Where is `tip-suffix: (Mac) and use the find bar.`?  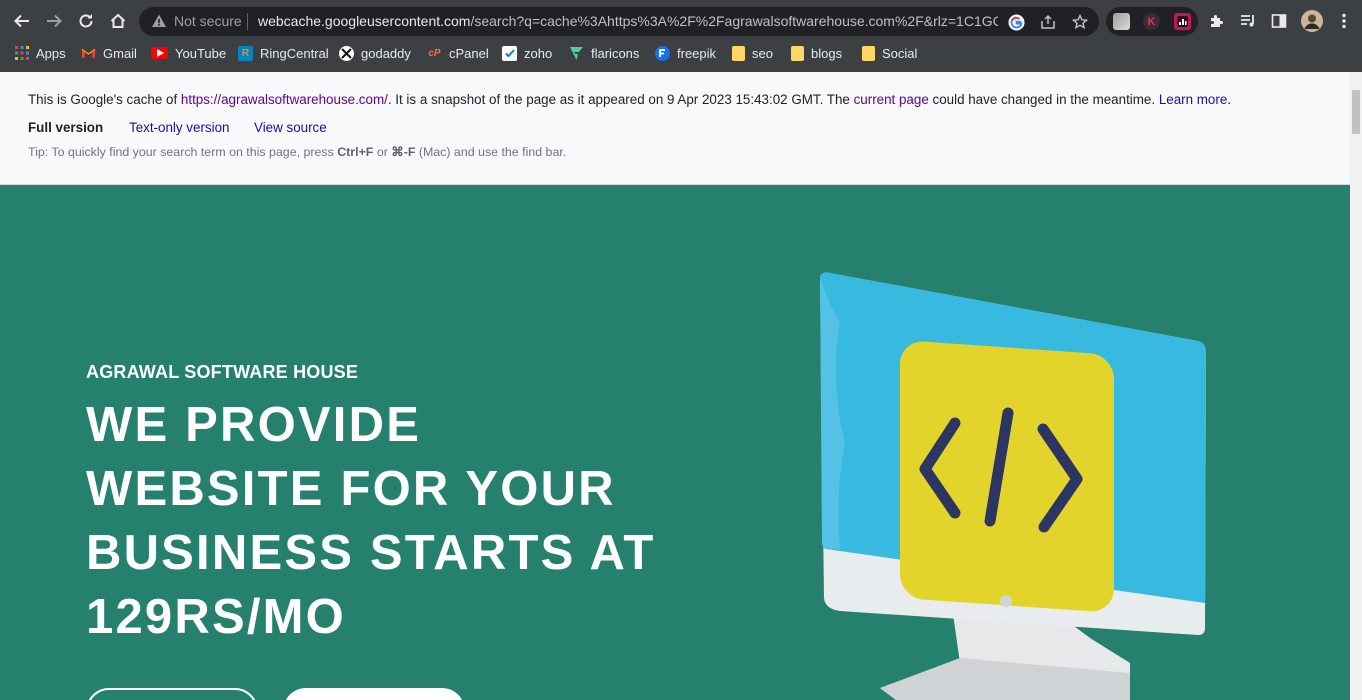 tip-suffix: (Mac) and use the find bar. is located at coordinates (491, 152).